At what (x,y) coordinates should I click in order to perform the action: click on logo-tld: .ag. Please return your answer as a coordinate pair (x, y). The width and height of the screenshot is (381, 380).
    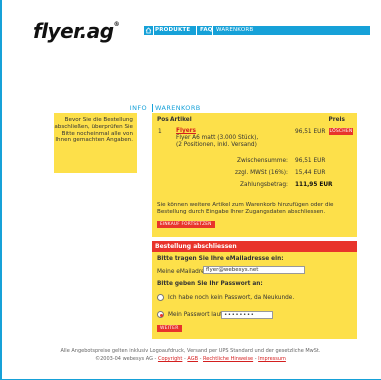
    Looking at the image, I should click on (96, 31).